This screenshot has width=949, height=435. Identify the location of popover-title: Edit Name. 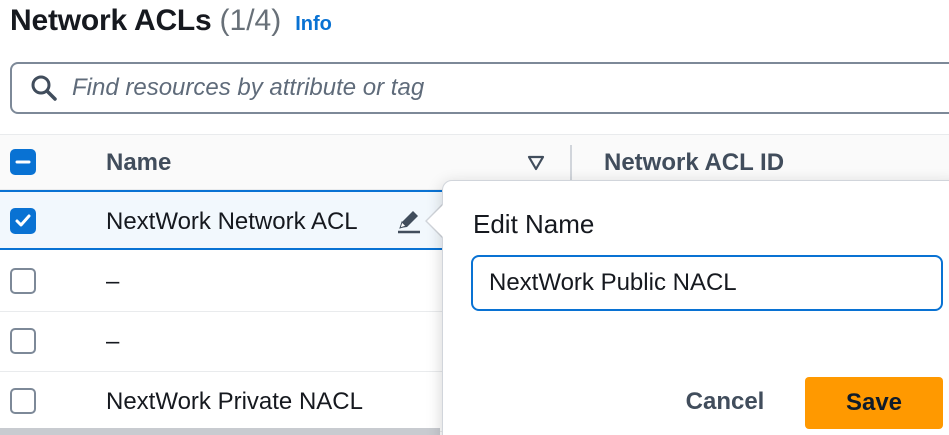
(534, 224).